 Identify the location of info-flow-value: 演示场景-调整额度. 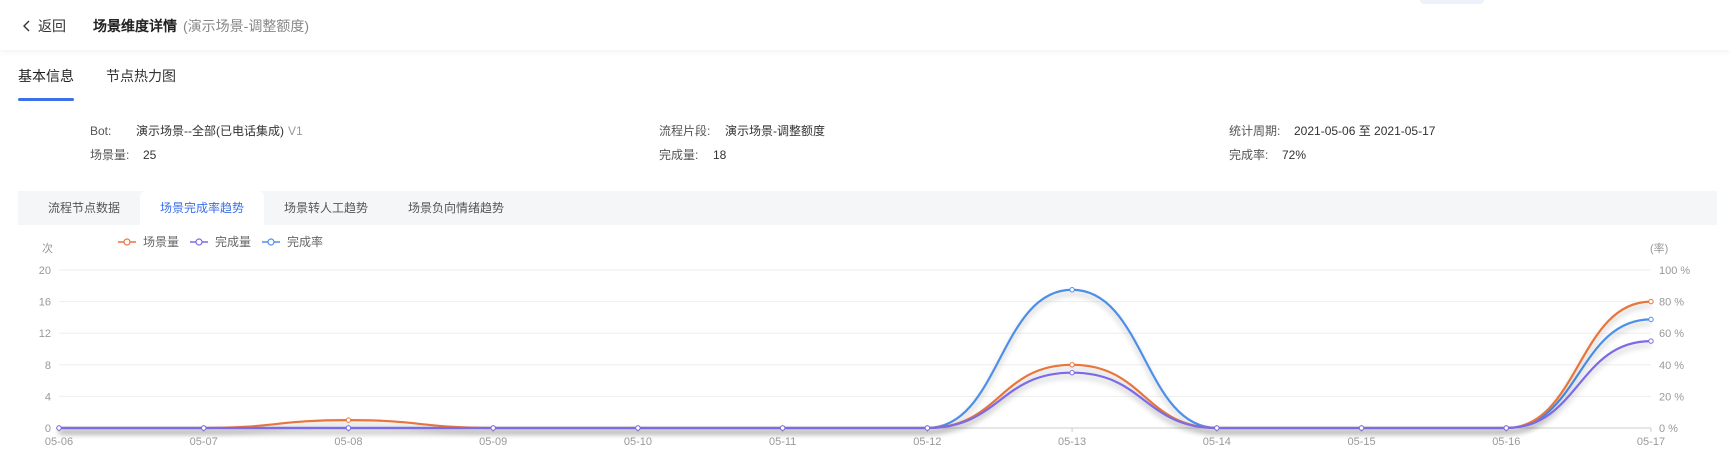
(775, 131).